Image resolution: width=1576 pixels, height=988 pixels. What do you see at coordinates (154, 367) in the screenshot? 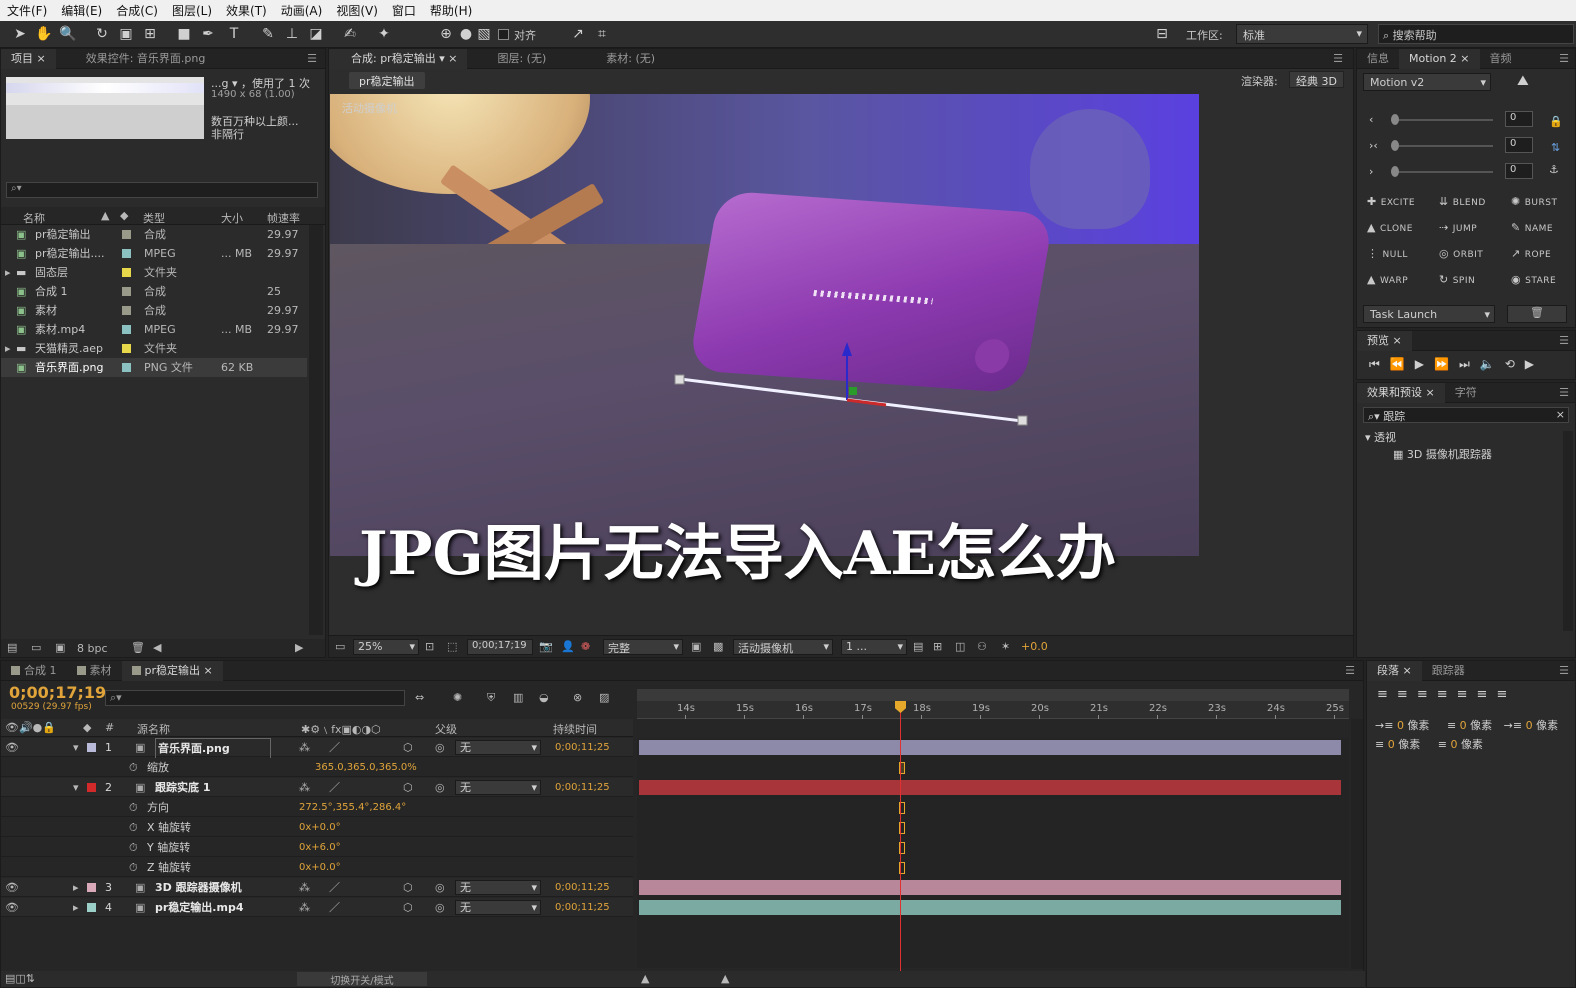
I see `project-item: ▣ 音乐界面.png PNG 文件 62 KB` at bounding box center [154, 367].